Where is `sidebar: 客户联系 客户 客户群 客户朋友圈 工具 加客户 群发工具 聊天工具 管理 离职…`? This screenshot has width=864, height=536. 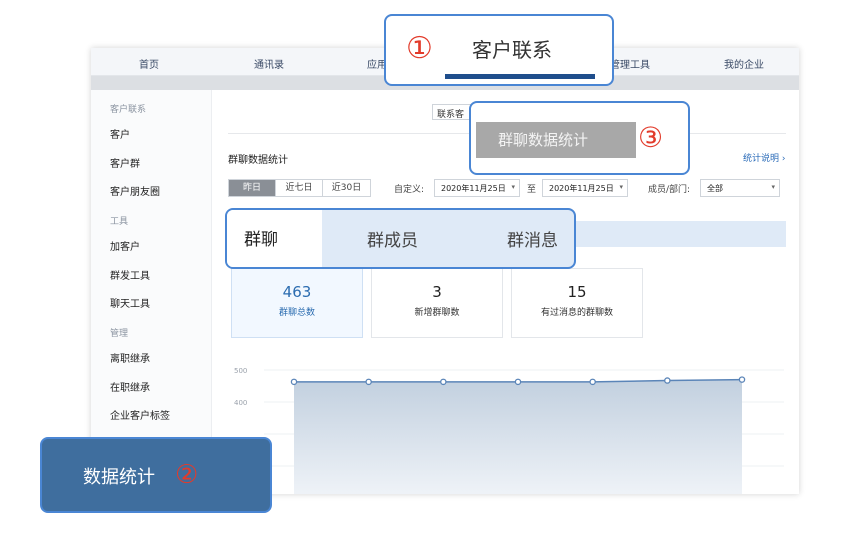 sidebar: 客户联系 客户 客户群 客户朋友圈 工具 加客户 群发工具 聊天工具 管理 离职… is located at coordinates (151, 292).